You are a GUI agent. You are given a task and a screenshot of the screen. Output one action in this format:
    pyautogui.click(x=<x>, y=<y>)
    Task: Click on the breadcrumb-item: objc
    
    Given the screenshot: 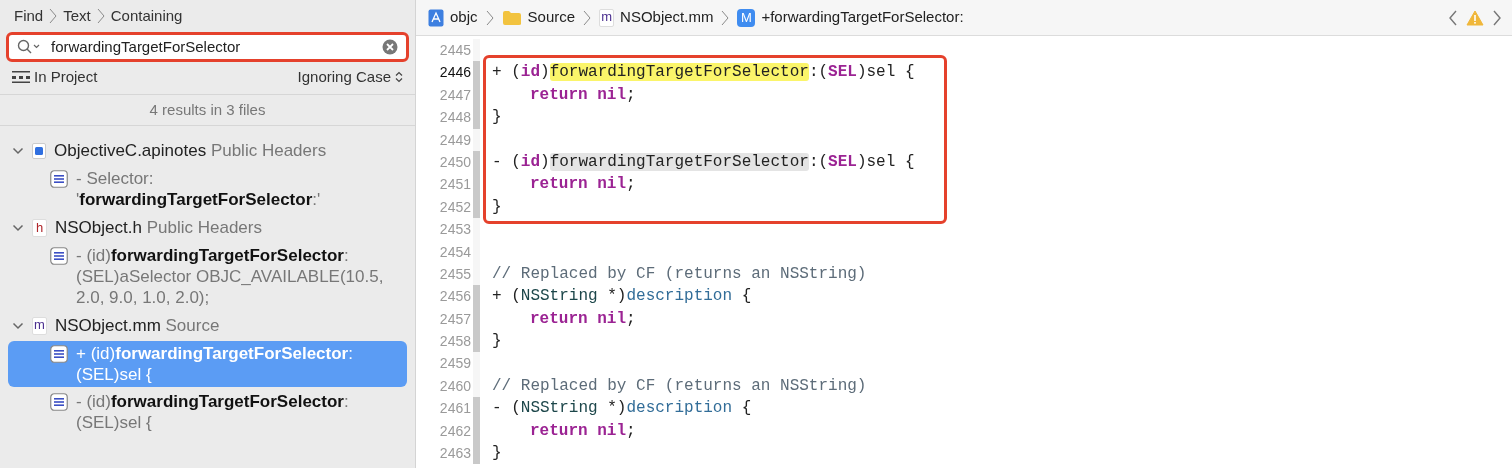 What is the action you would take?
    pyautogui.click(x=464, y=17)
    